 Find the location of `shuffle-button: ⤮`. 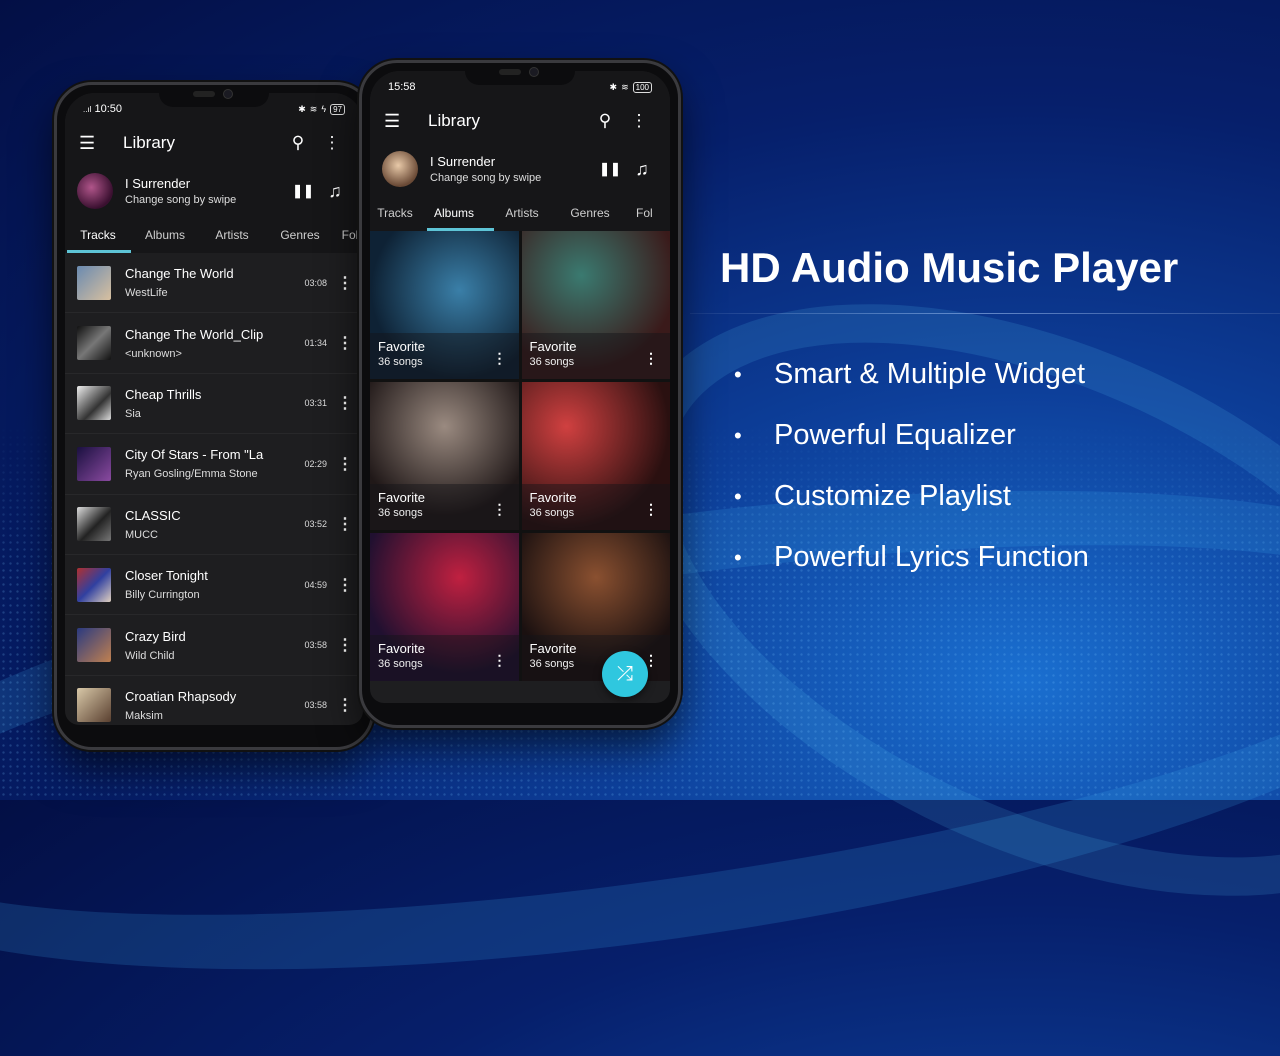

shuffle-button: ⤮ is located at coordinates (625, 674).